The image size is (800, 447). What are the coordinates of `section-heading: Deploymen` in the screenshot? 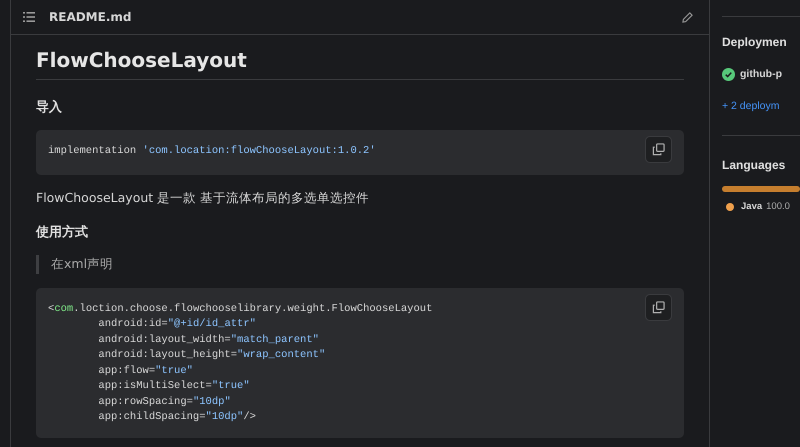 It's located at (755, 42).